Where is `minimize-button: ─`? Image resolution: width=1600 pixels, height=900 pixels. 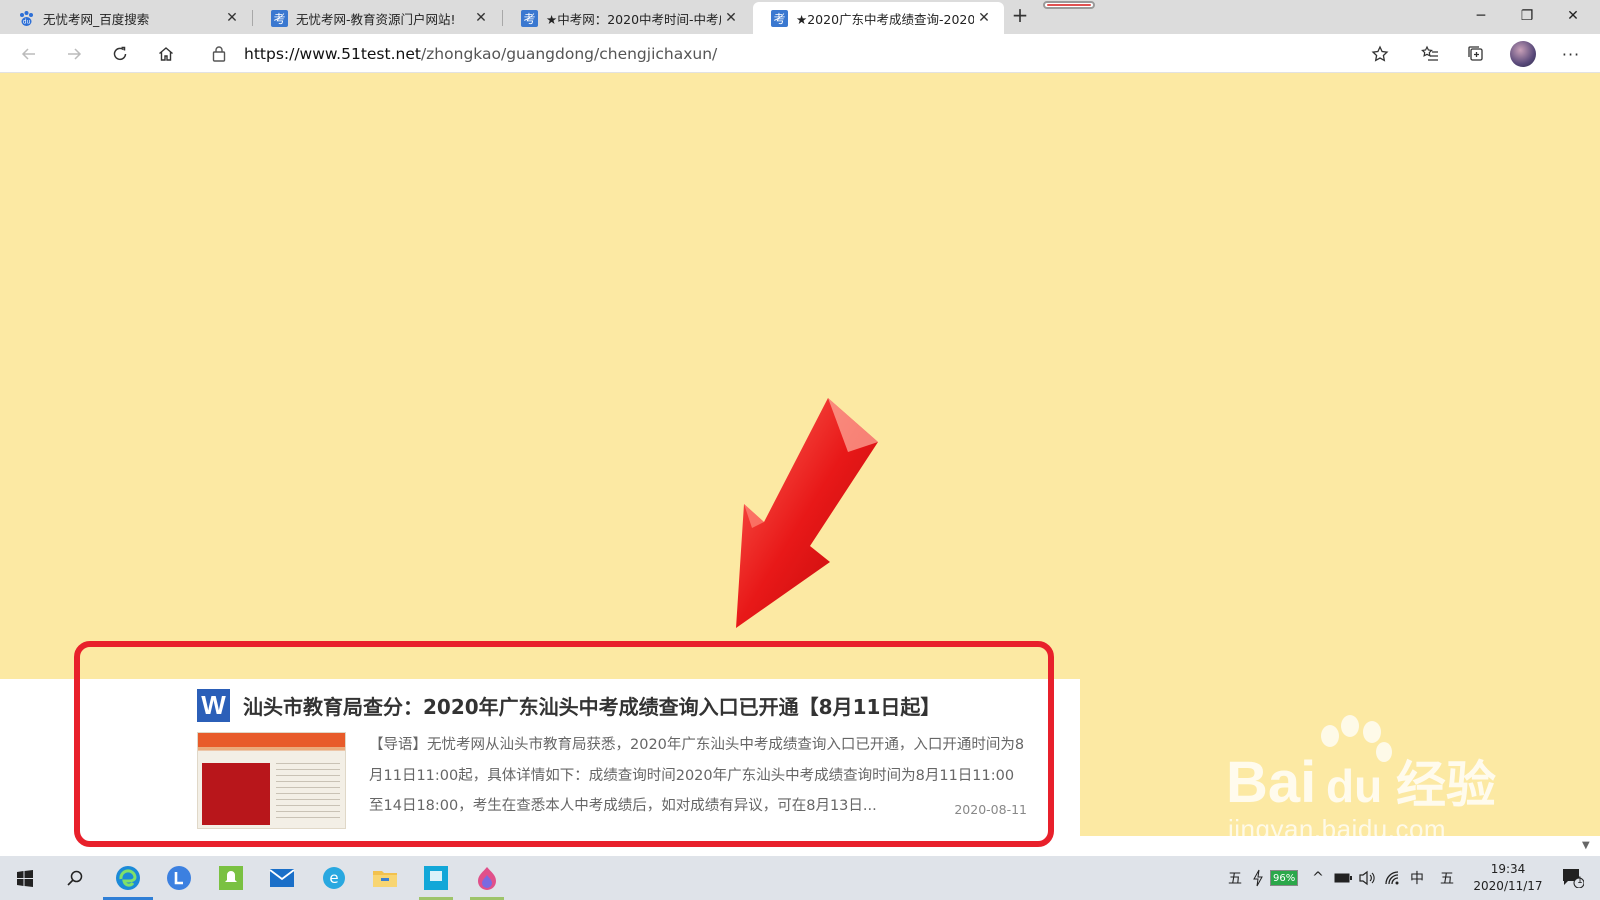
minimize-button: ─ is located at coordinates (1481, 16).